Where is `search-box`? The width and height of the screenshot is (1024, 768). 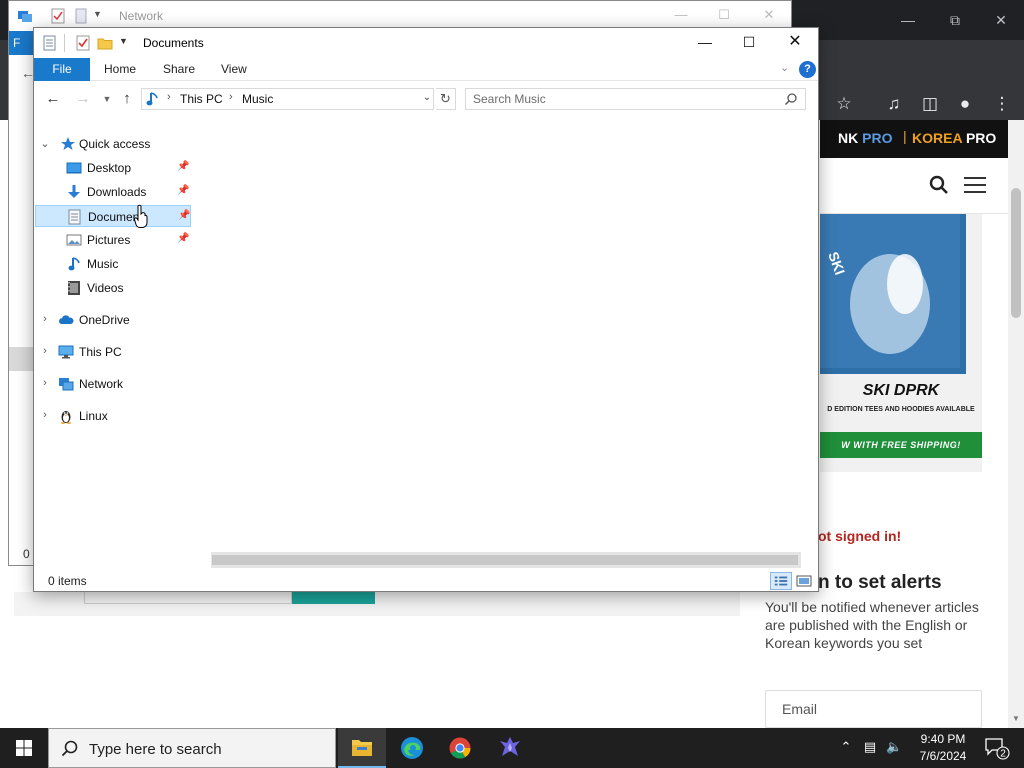 search-box is located at coordinates (635, 99).